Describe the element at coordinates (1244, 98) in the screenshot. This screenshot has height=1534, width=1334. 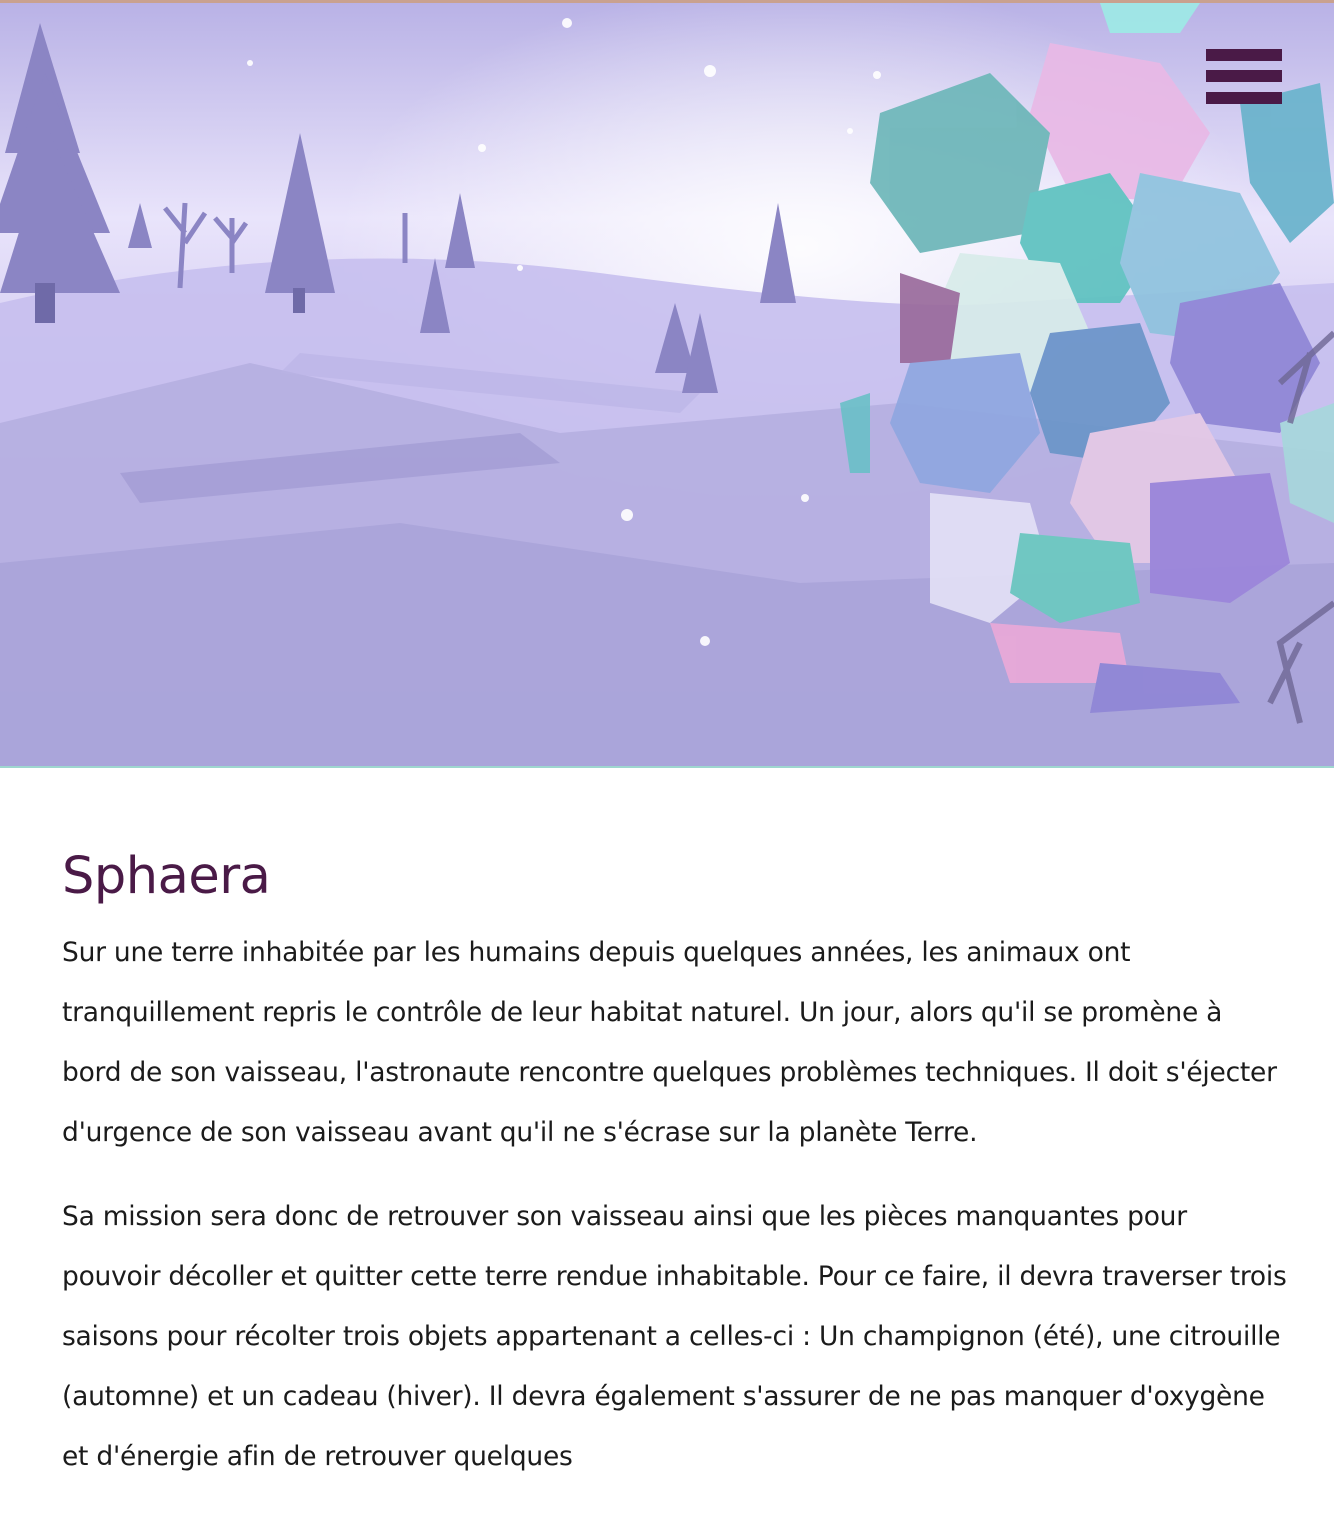
I see `menu-bar-bottom` at that location.